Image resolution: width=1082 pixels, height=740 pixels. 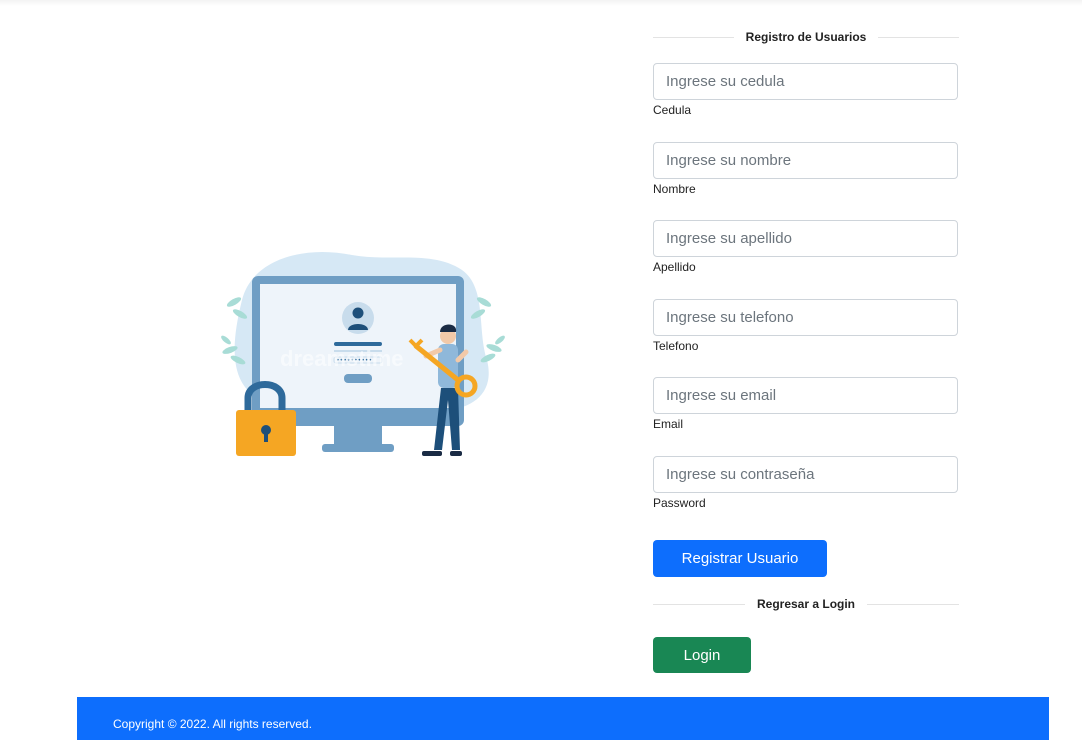 I want to click on cedula-field-group: Cedula, so click(x=806, y=90).